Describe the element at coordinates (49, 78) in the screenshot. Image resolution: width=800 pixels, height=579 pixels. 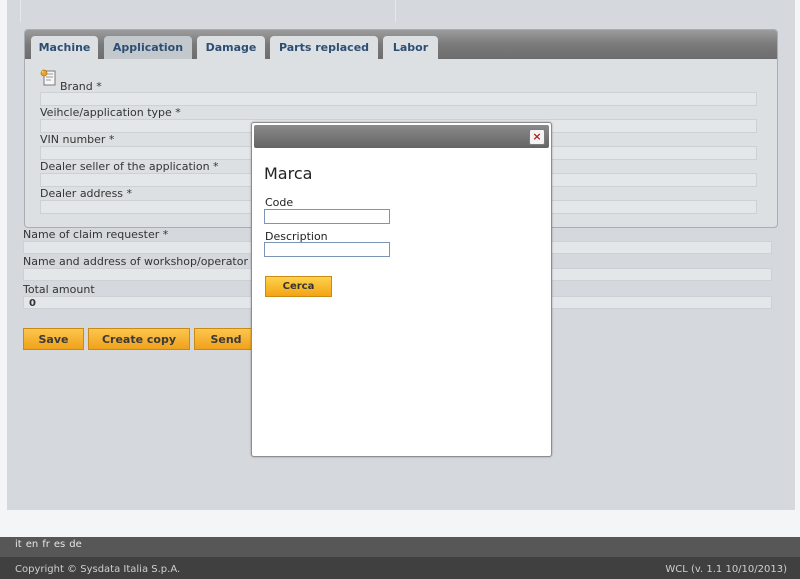
I see `file-search-icon` at that location.